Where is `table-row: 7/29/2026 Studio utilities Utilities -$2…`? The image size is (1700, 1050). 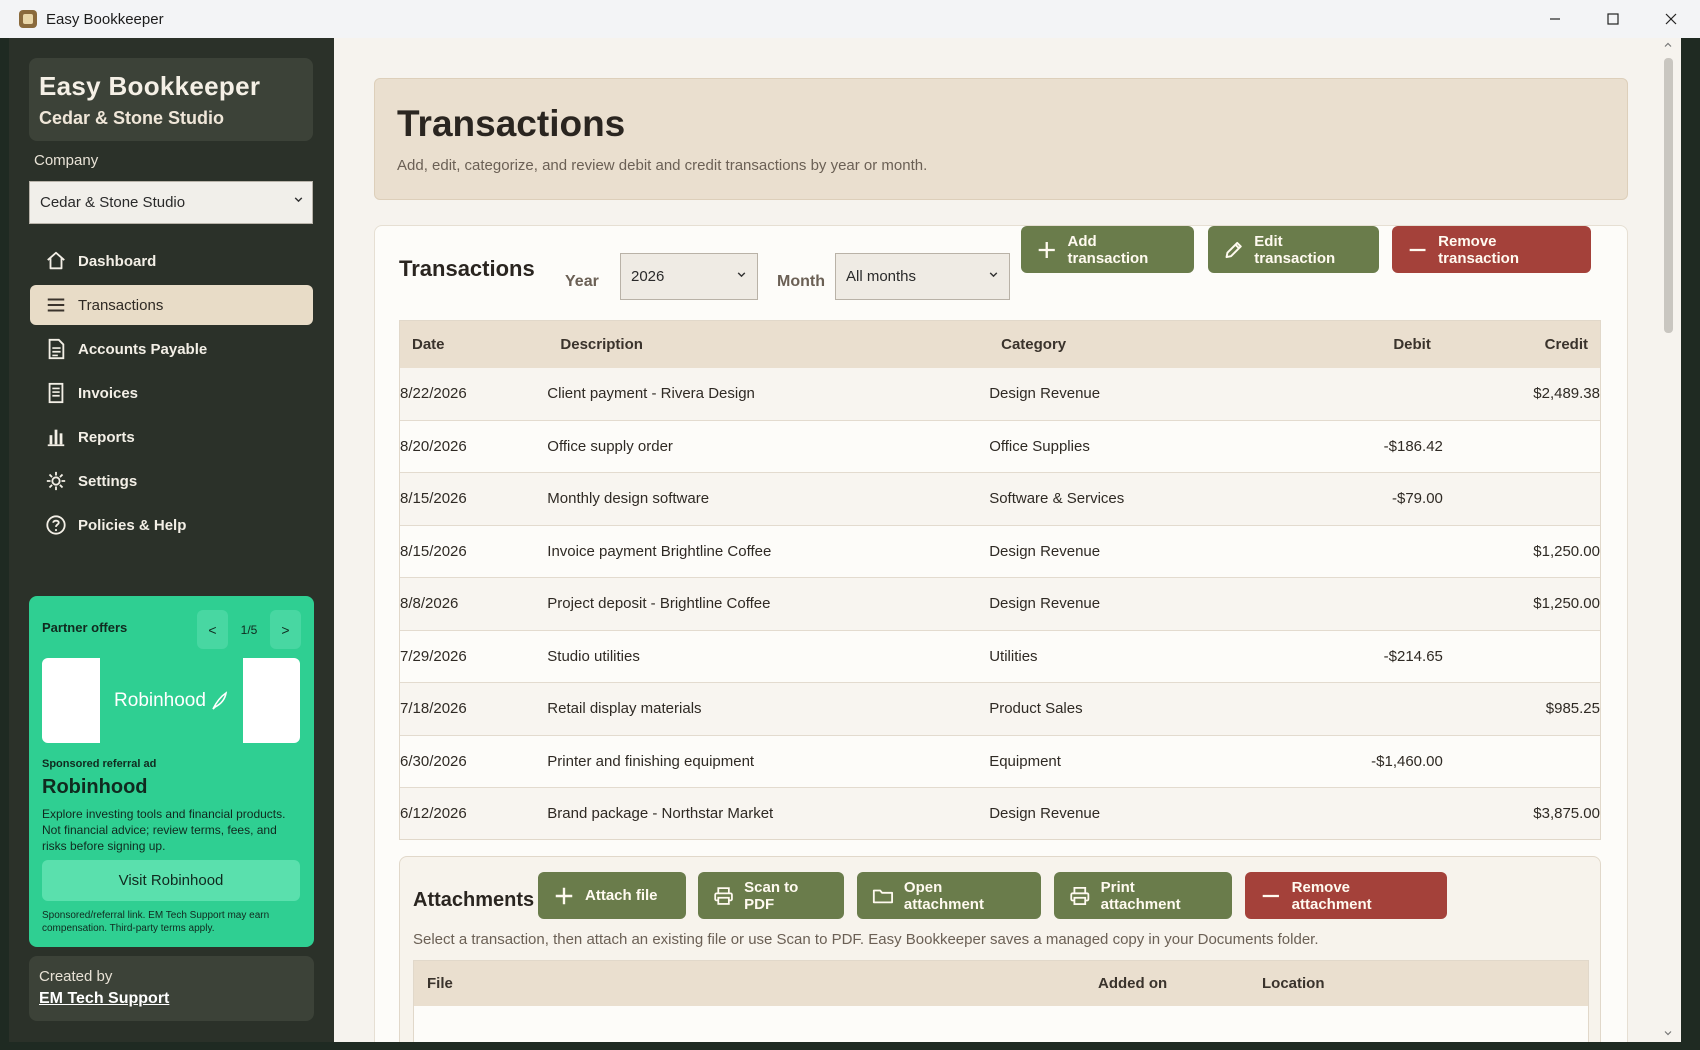 table-row: 7/29/2026 Studio utilities Utilities -$2… is located at coordinates (1000, 656).